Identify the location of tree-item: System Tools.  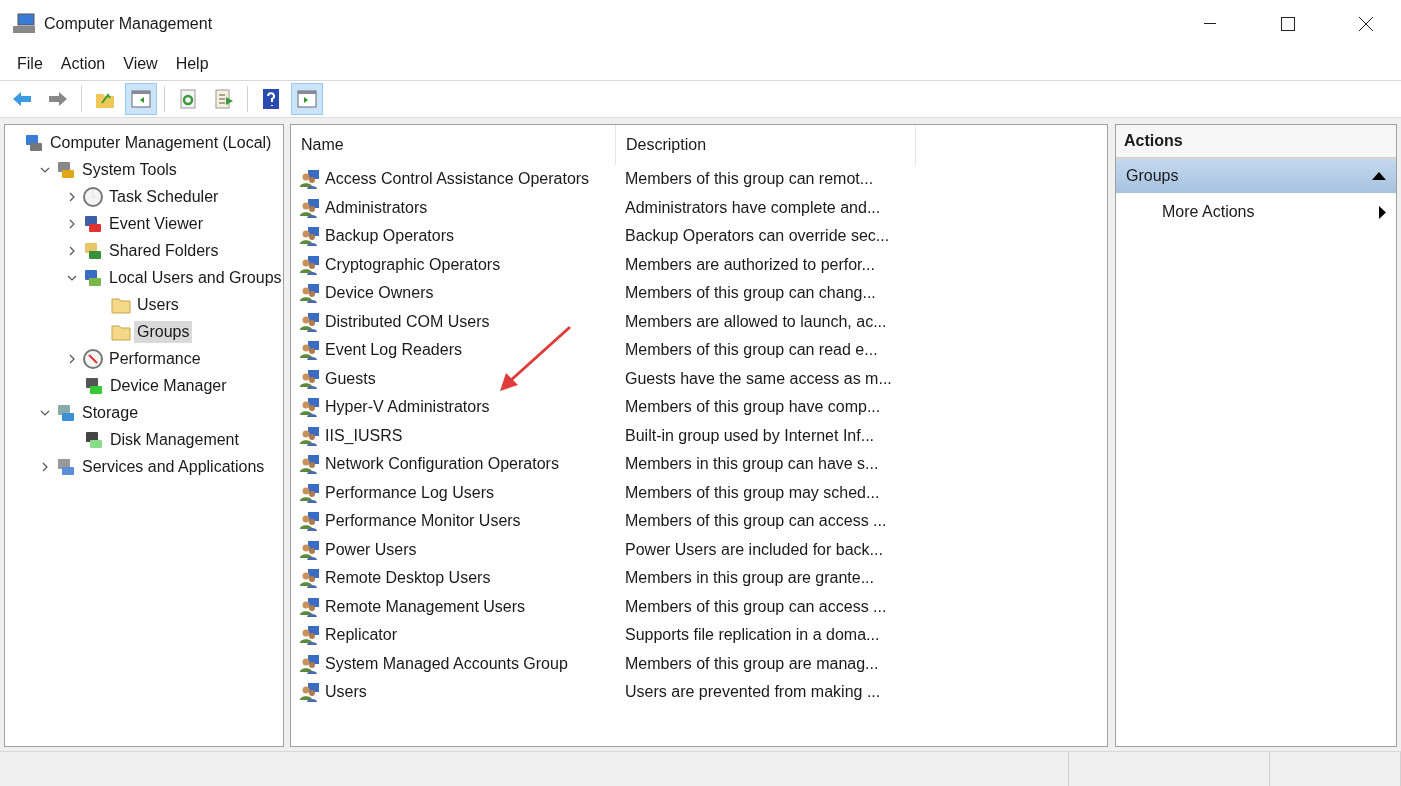
(129, 169).